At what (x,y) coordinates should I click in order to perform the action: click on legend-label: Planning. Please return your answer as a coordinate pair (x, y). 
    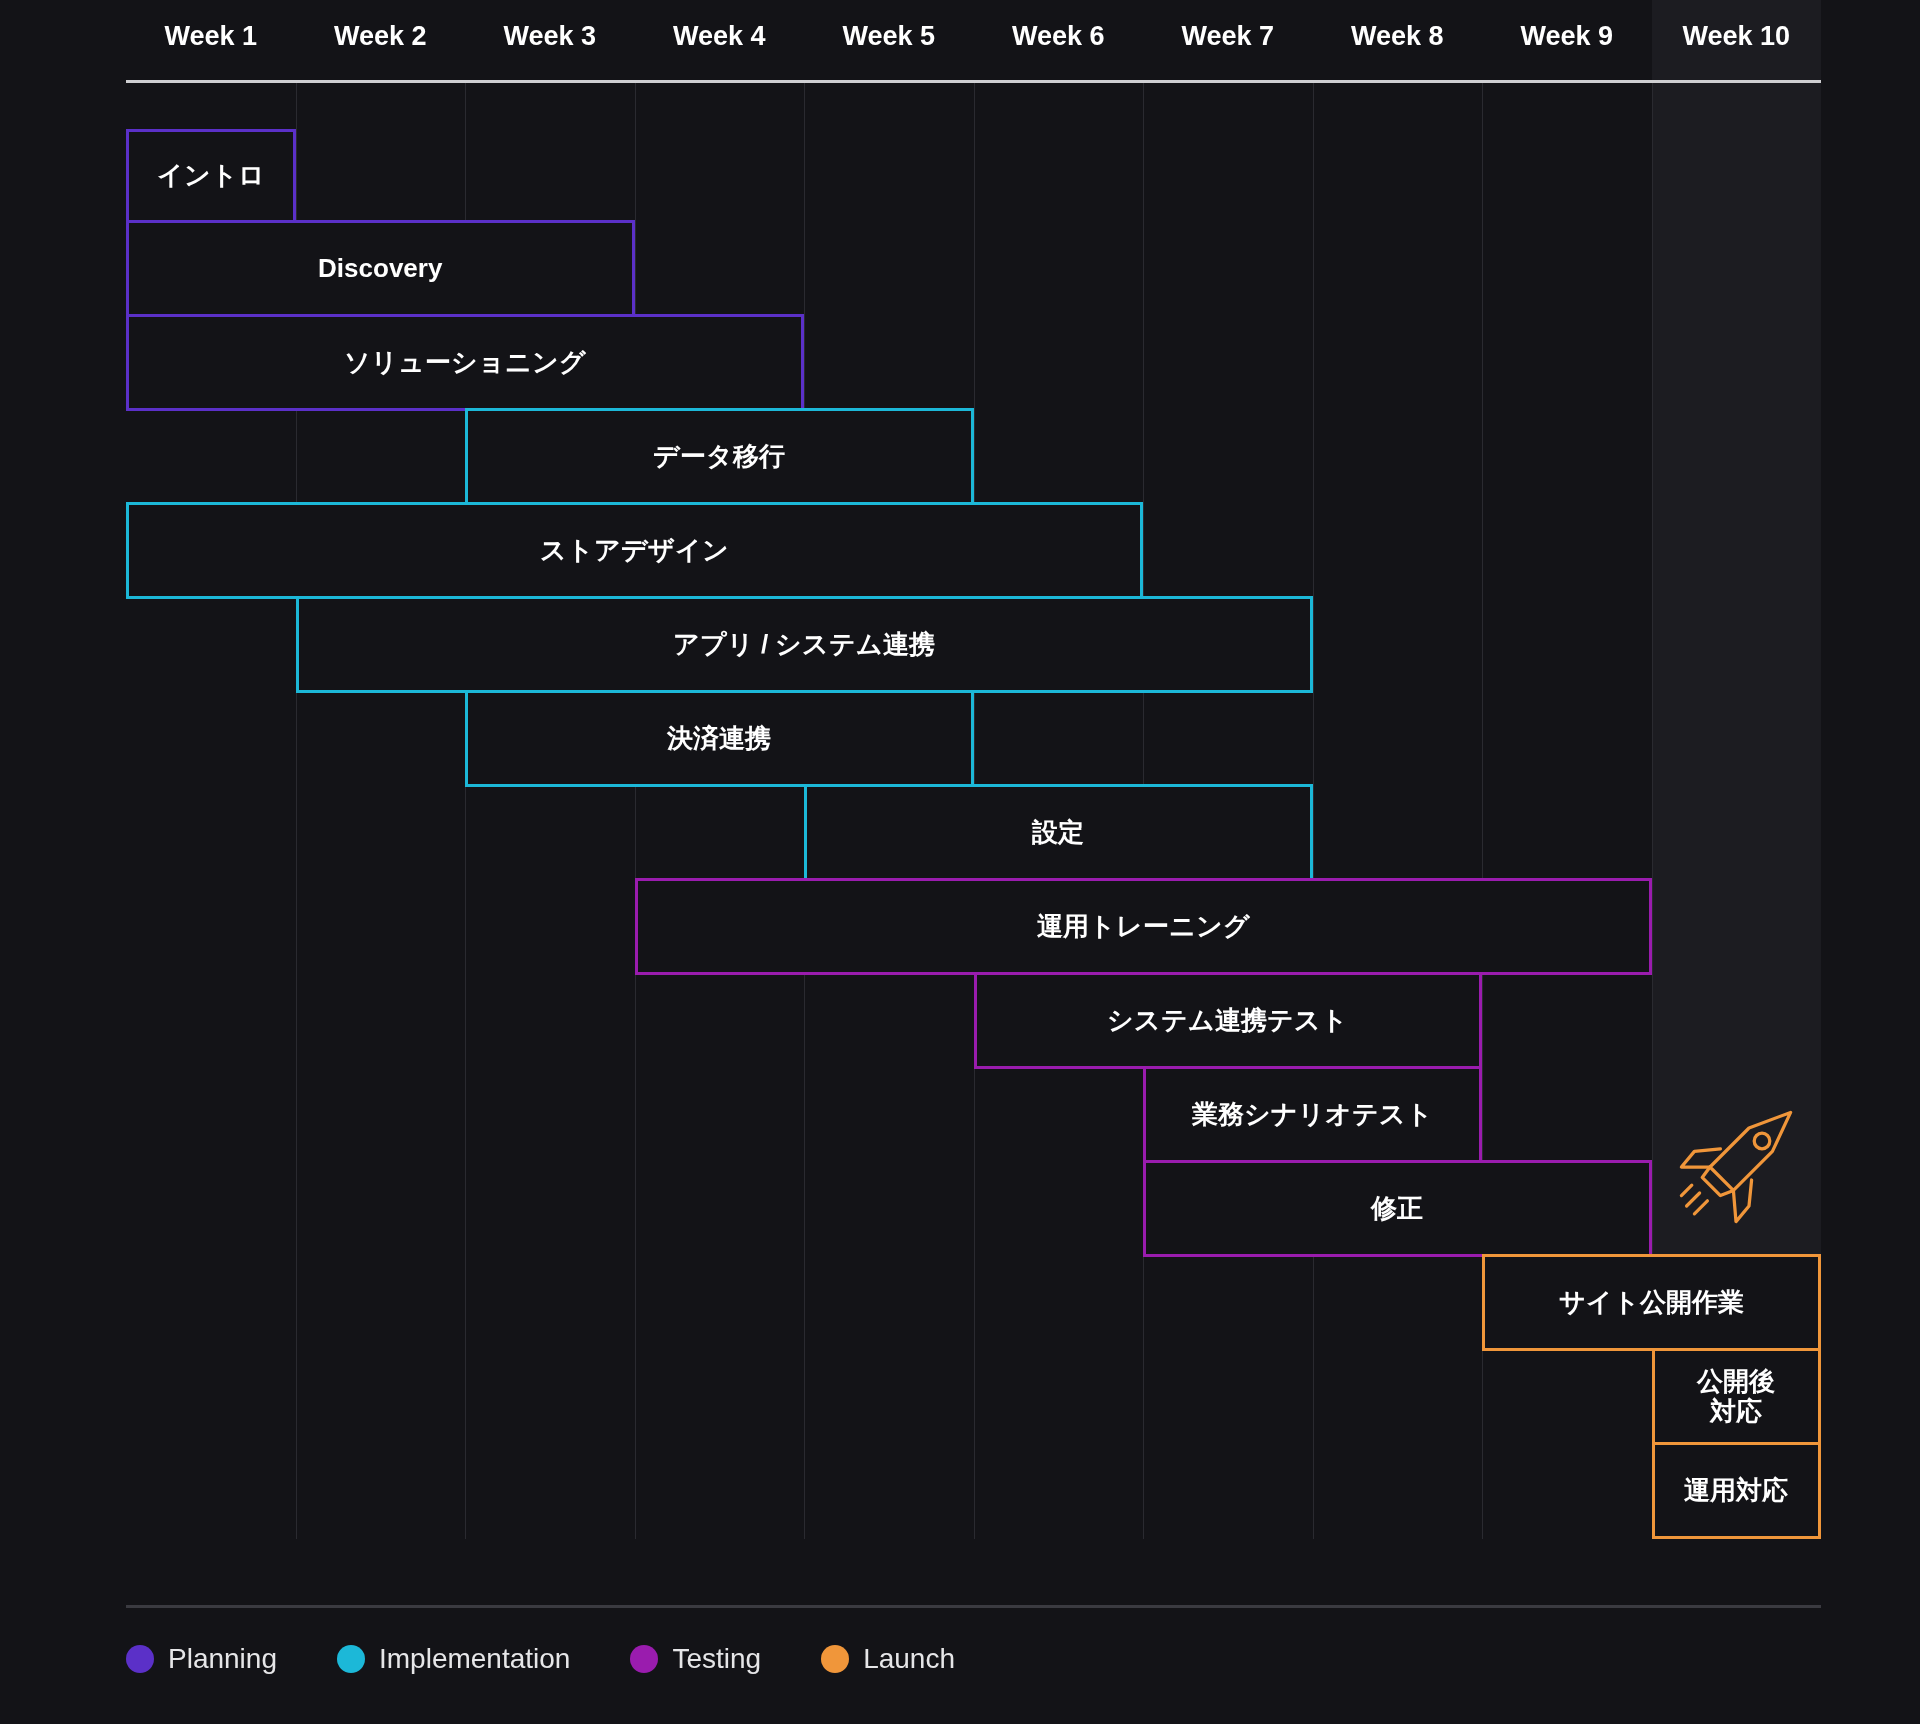
    Looking at the image, I should click on (222, 1659).